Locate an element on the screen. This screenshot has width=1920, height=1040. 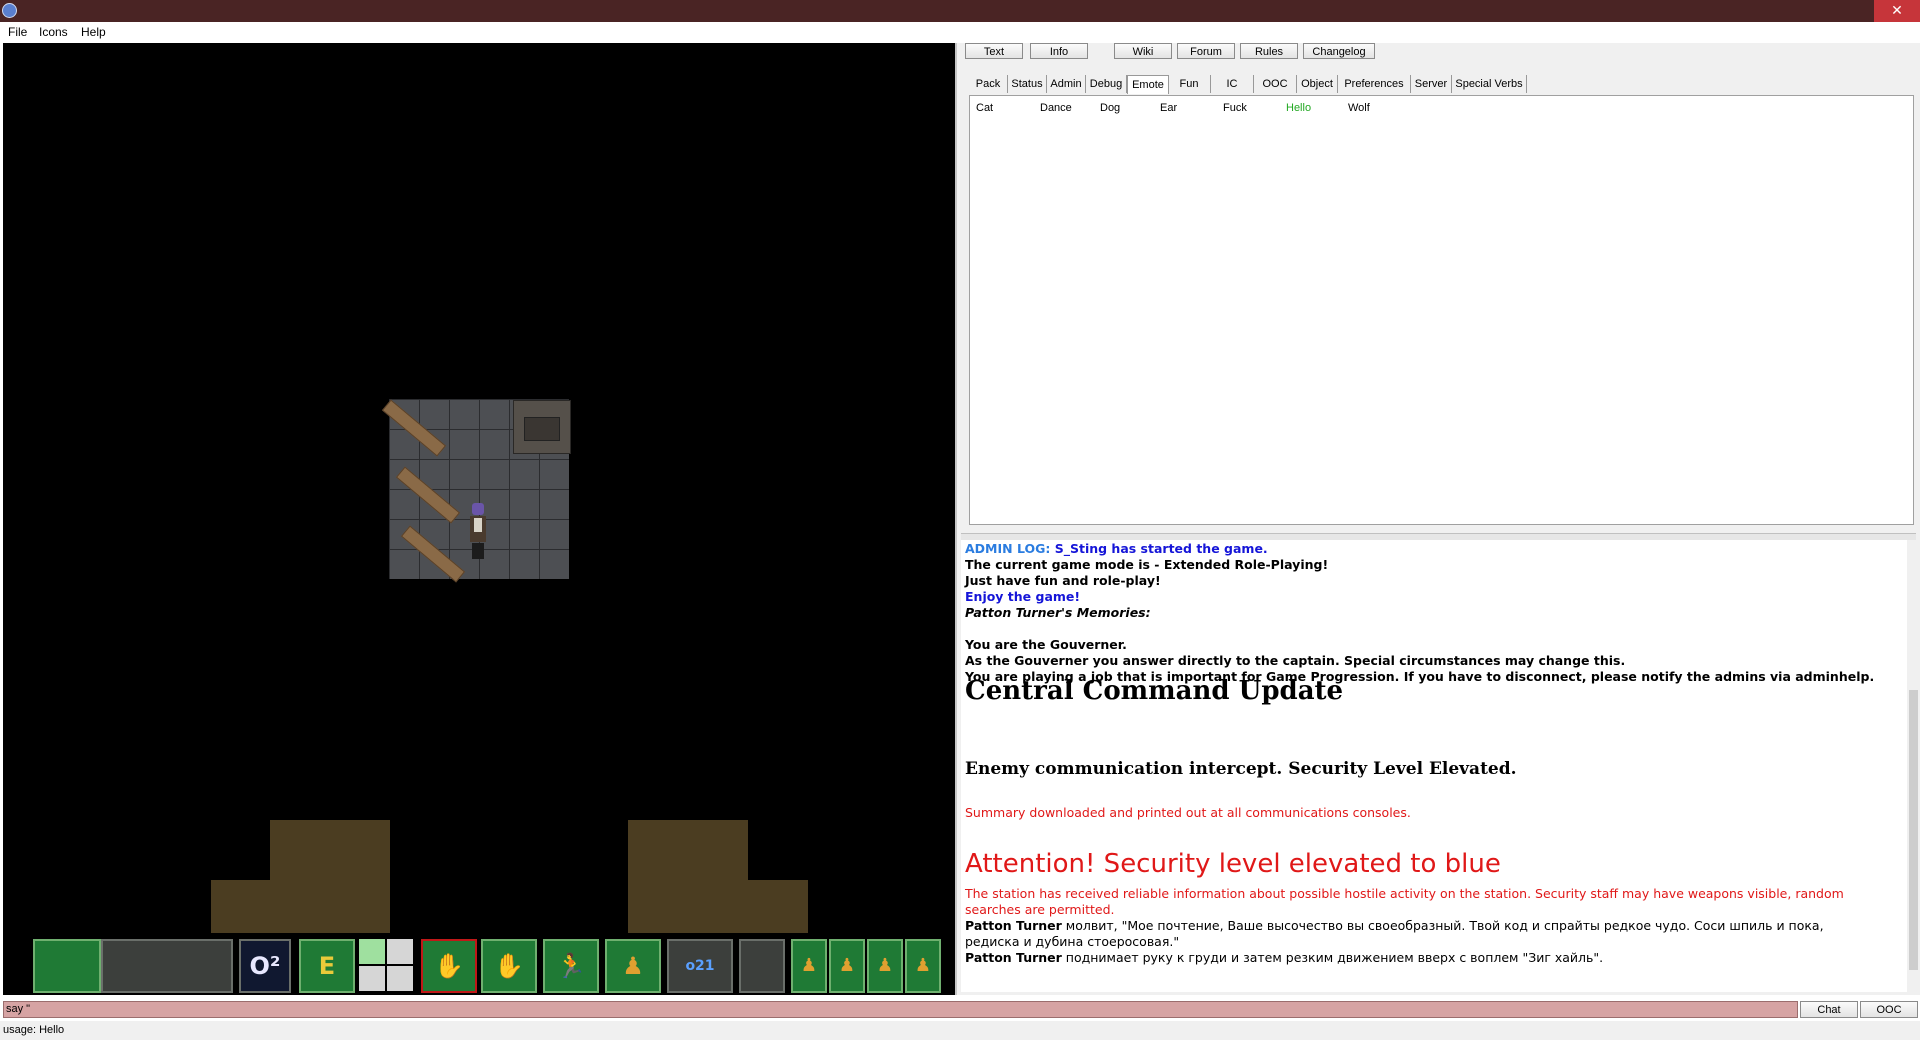
run-icon: 🏃 is located at coordinates (571, 966).